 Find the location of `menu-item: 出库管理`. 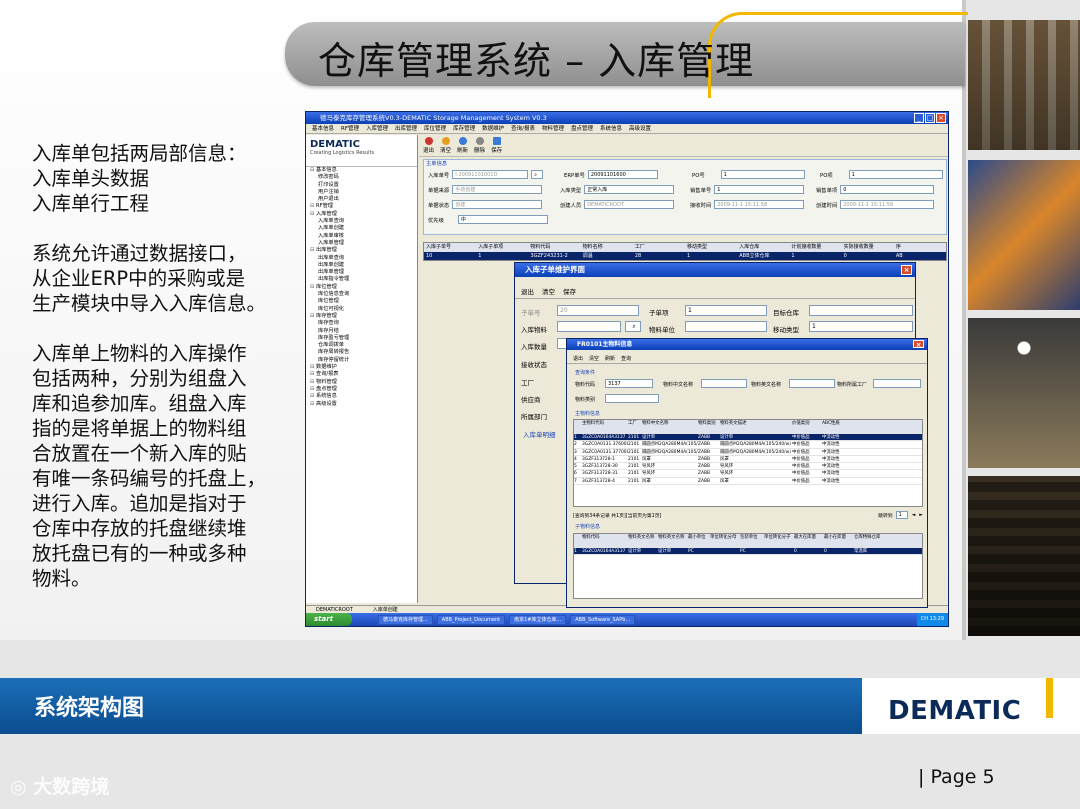

menu-item: 出库管理 is located at coordinates (406, 128).